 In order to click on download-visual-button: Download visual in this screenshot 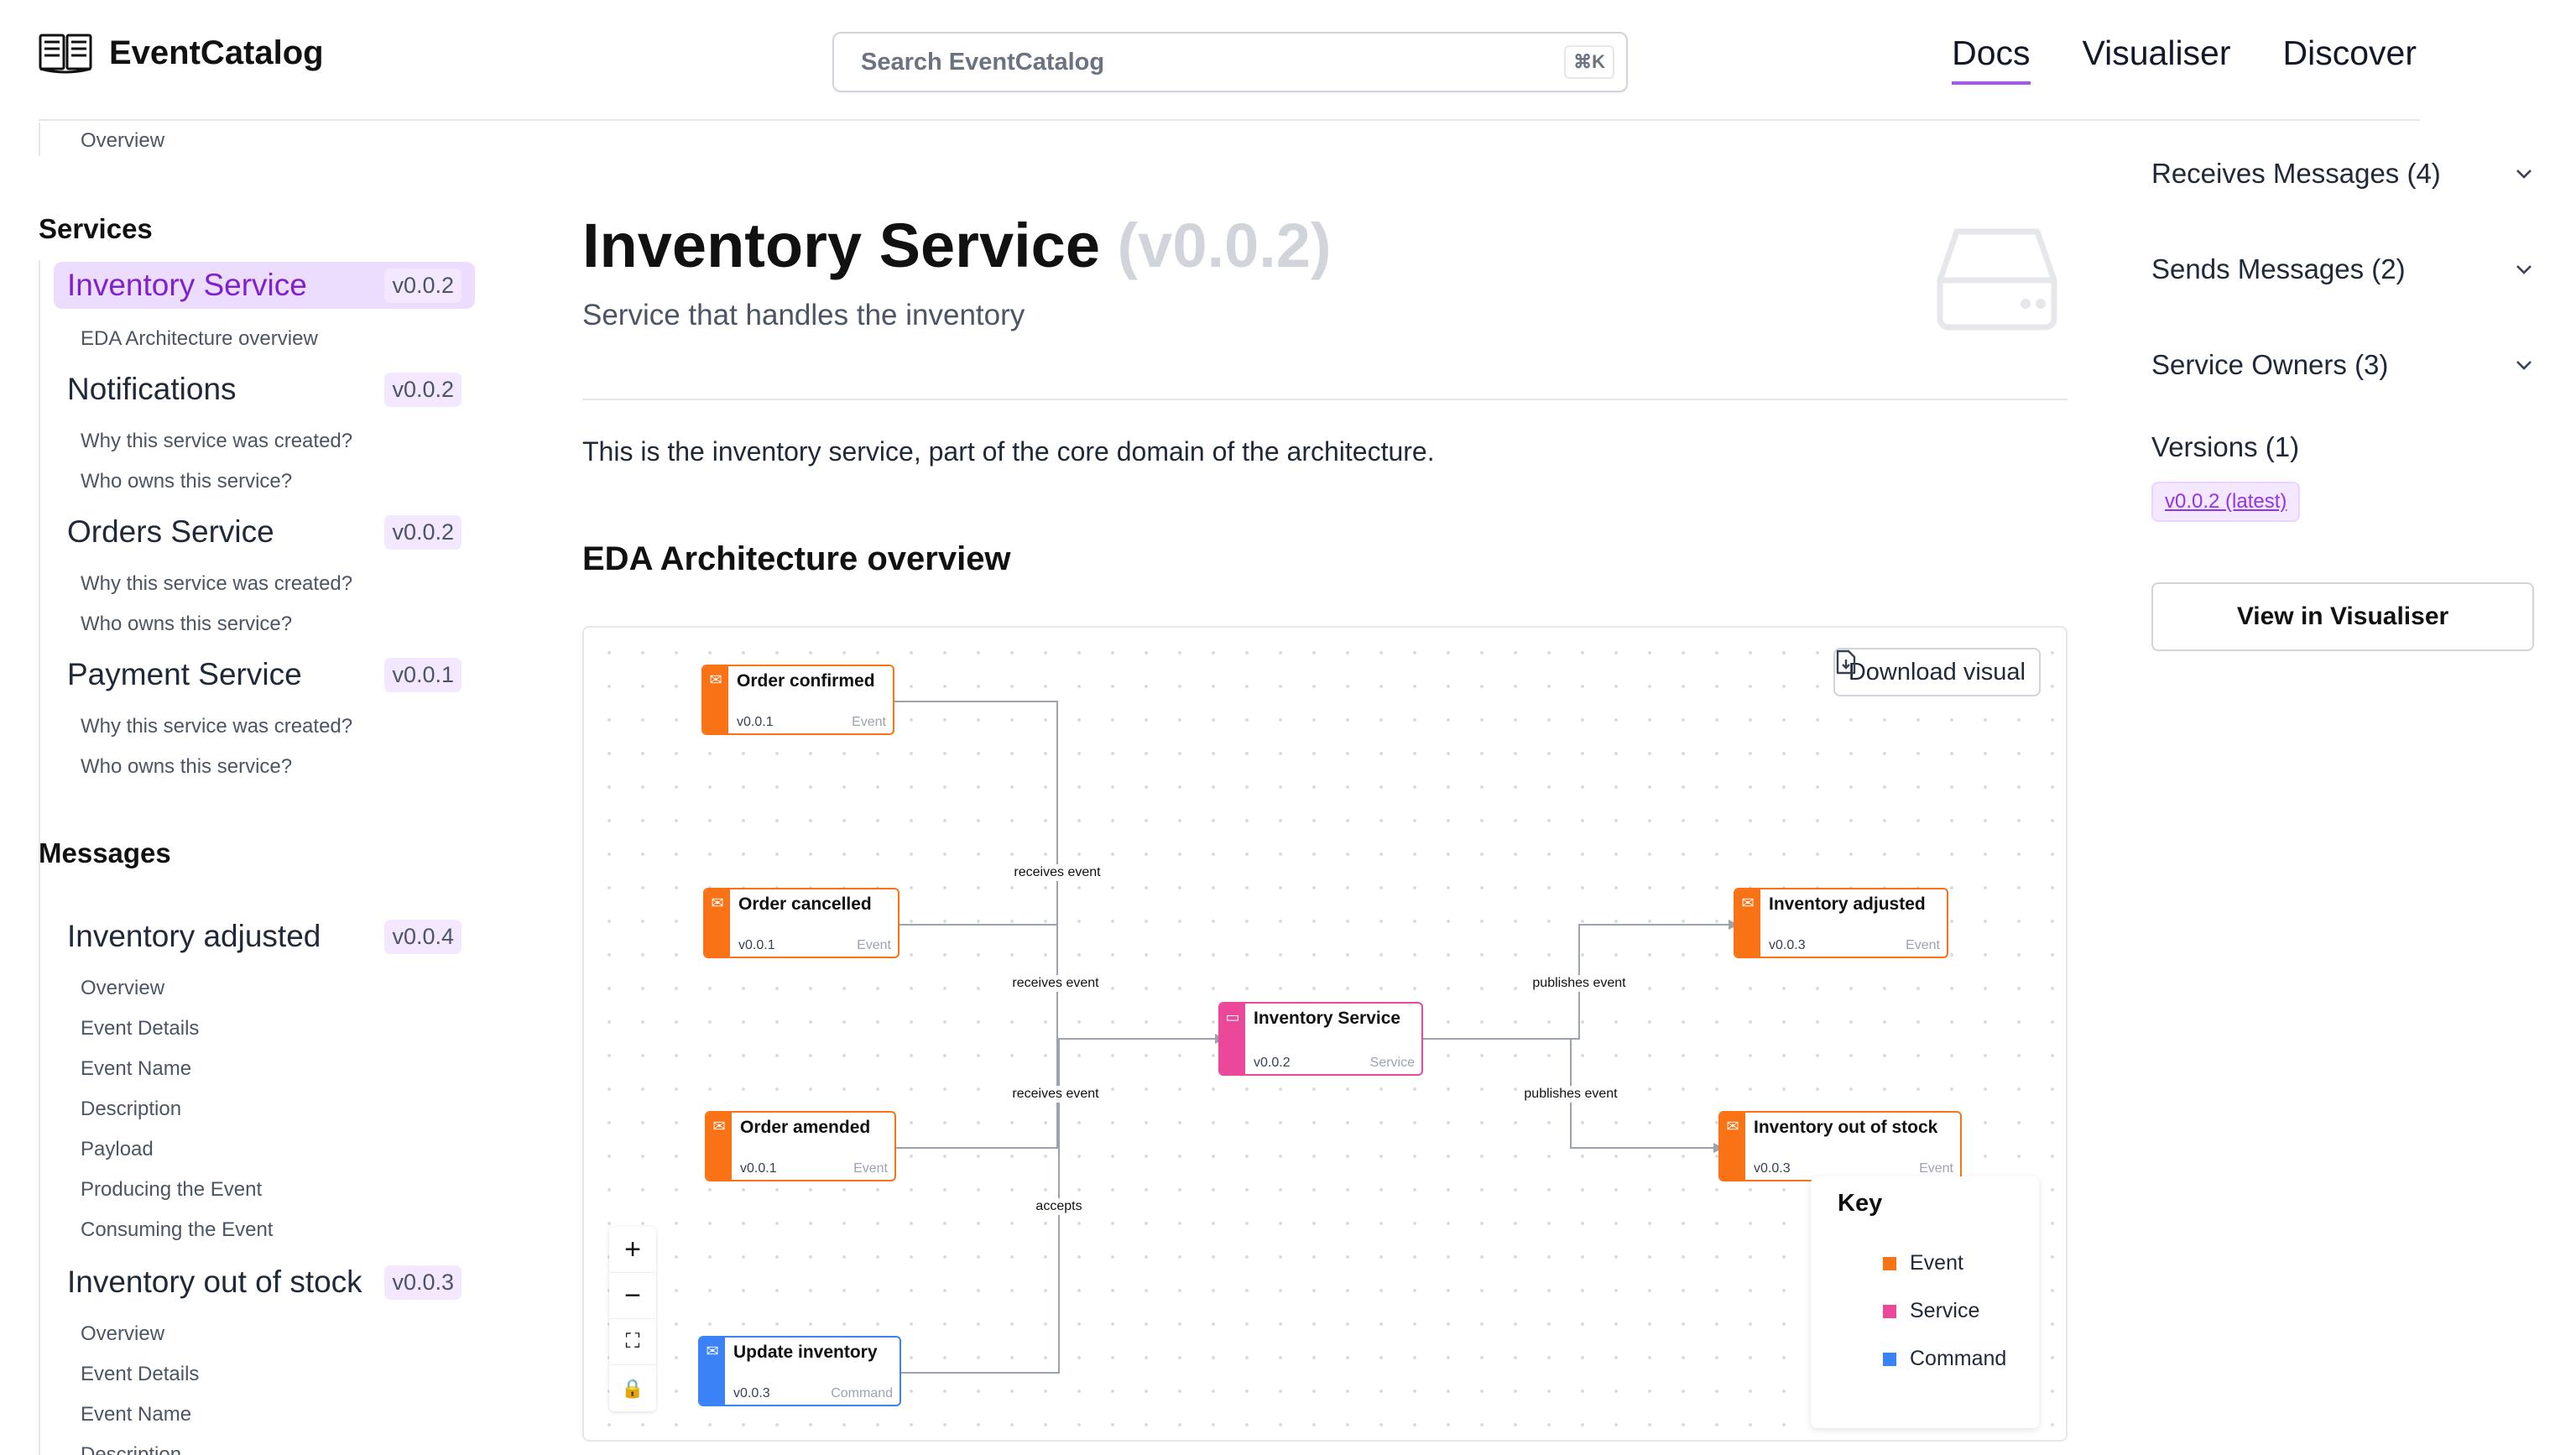, I will do `click(1937, 672)`.